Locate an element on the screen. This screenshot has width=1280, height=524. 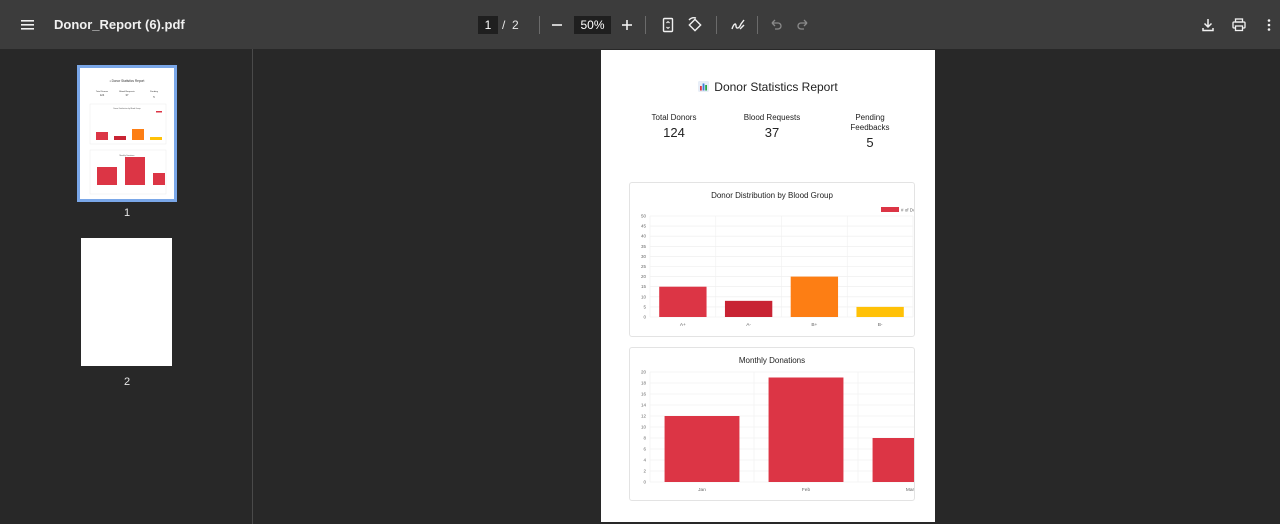
stat-blood-requests: Blood Requests 37 is located at coordinates (772, 126).